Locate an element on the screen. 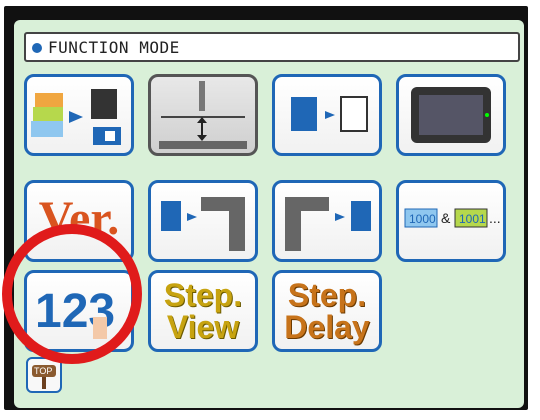 This screenshot has height=420, width=540. lcd-panel-icon is located at coordinates (451, 115).